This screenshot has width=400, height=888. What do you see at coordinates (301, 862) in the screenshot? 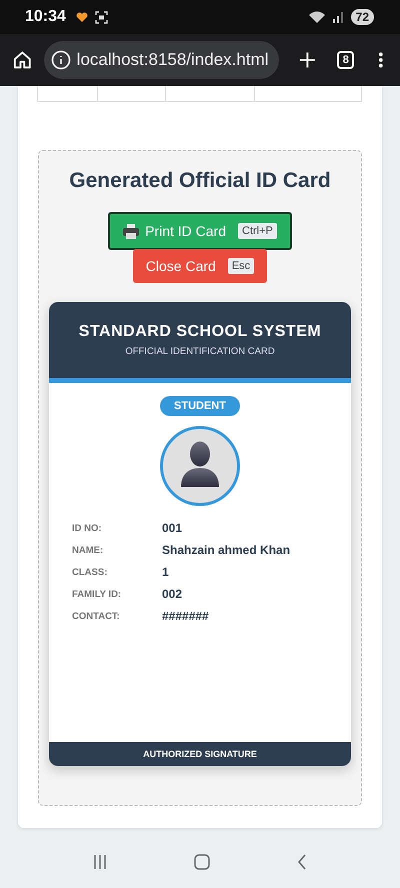
I see `back-icon` at bounding box center [301, 862].